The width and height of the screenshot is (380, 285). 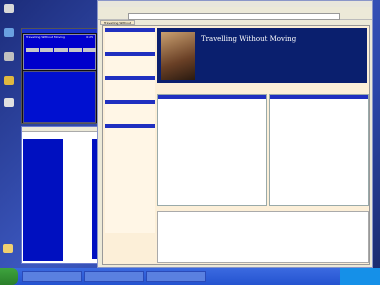 What do you see at coordinates (9, 276) in the screenshot?
I see `start-button` at bounding box center [9, 276].